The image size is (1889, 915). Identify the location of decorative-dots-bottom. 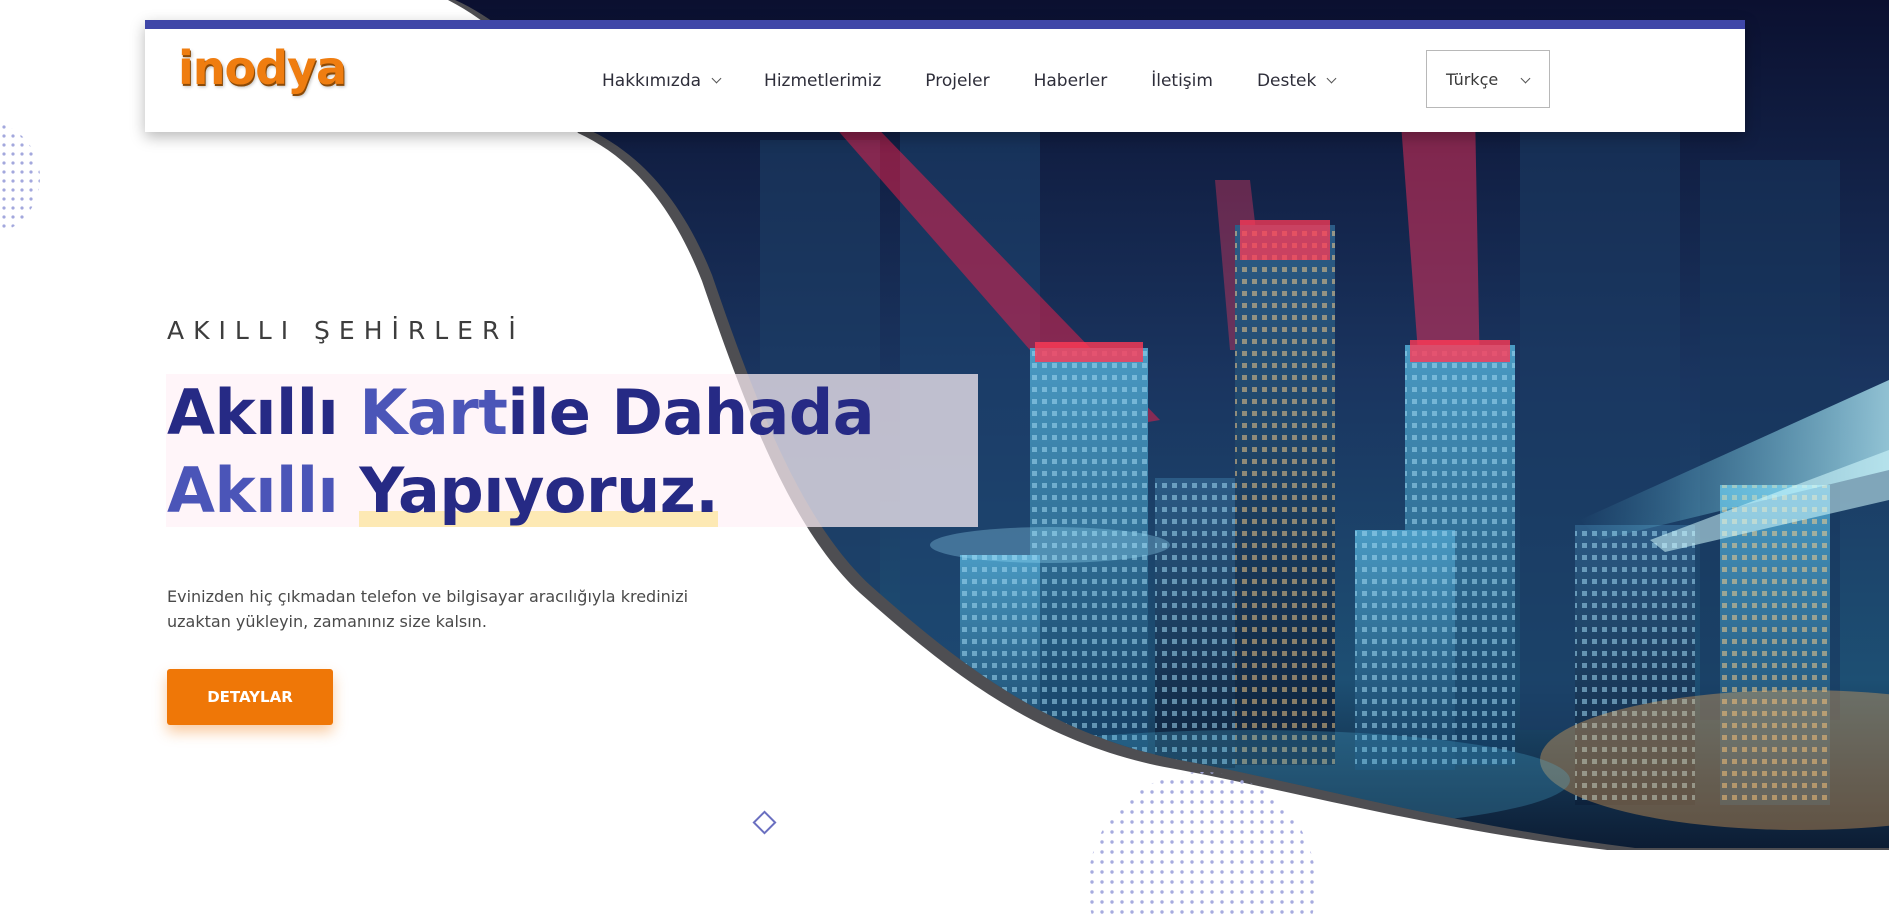
(1202, 843).